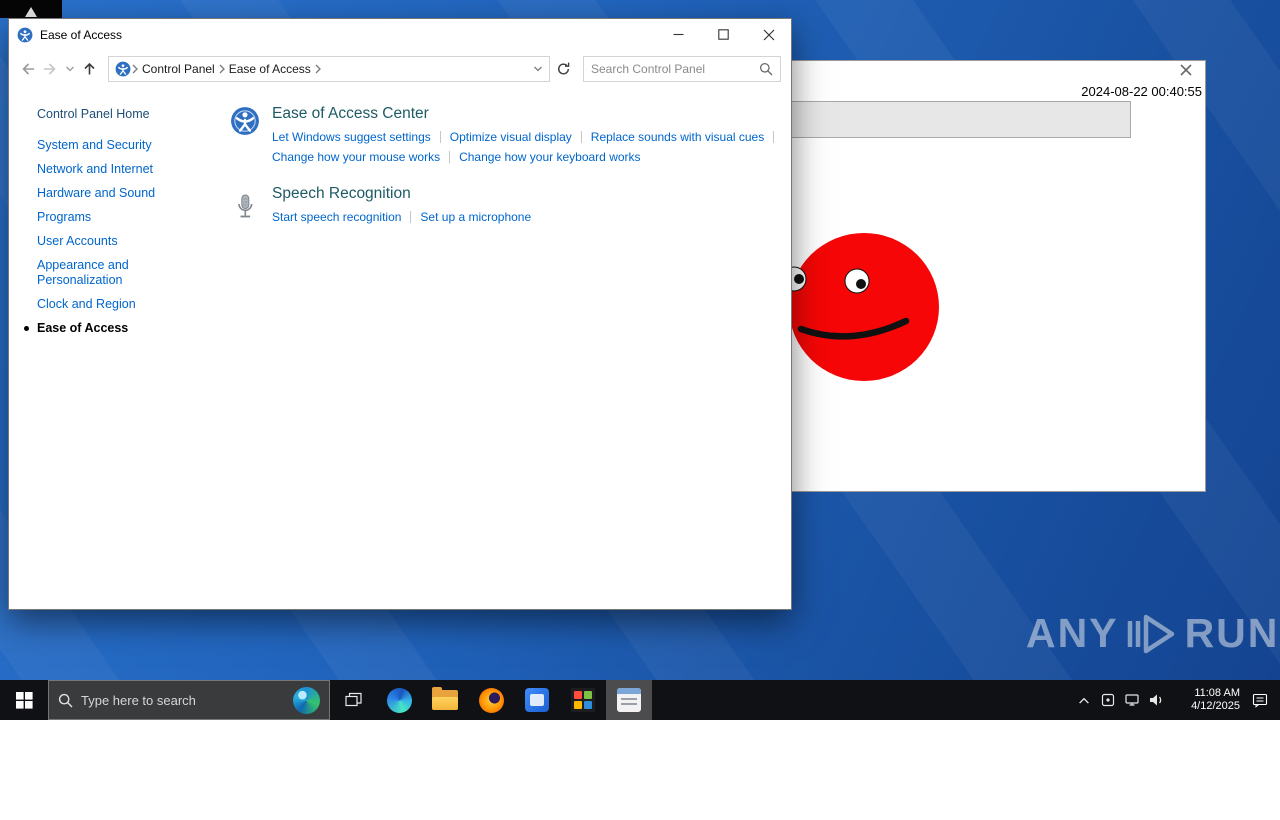 This screenshot has width=1280, height=820. I want to click on network-icon, so click(1132, 700).